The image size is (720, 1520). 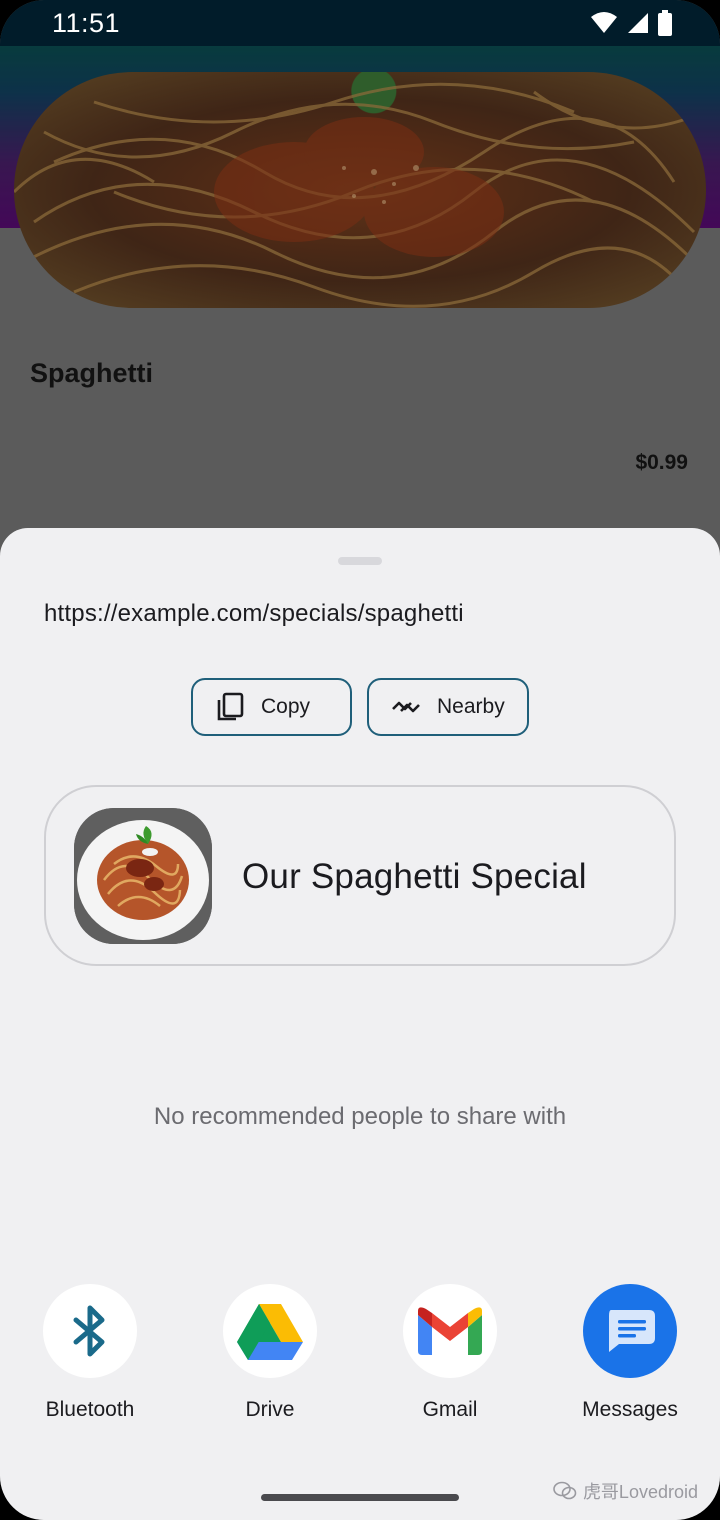 I want to click on spaghetti-hero-image, so click(x=360, y=190).